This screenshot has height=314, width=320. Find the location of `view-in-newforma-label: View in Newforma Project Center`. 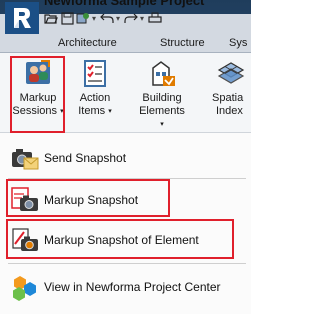

view-in-newforma-label: View in Newforma Project Center is located at coordinates (132, 287).